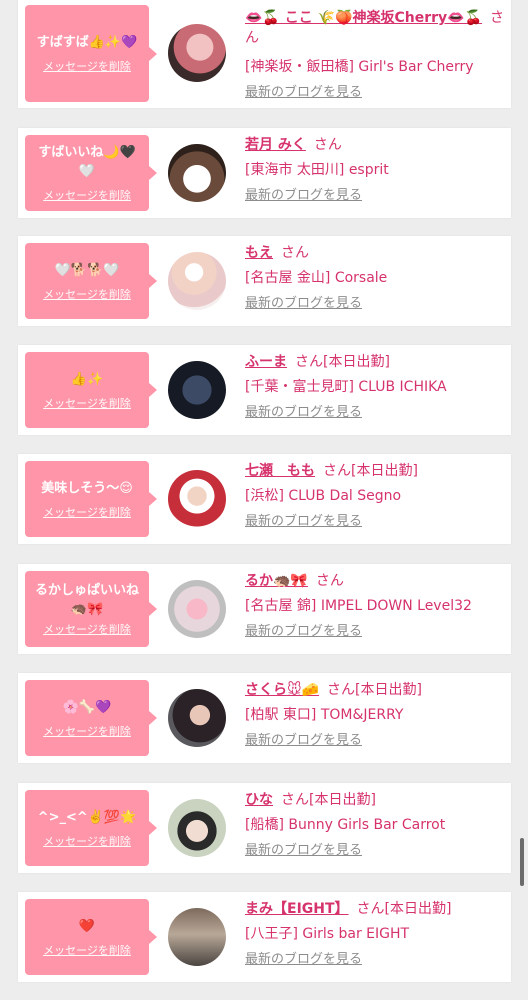 The width and height of the screenshot is (528, 1000). I want to click on message-text: すばいいね🌙🖤🤍, so click(87, 162).